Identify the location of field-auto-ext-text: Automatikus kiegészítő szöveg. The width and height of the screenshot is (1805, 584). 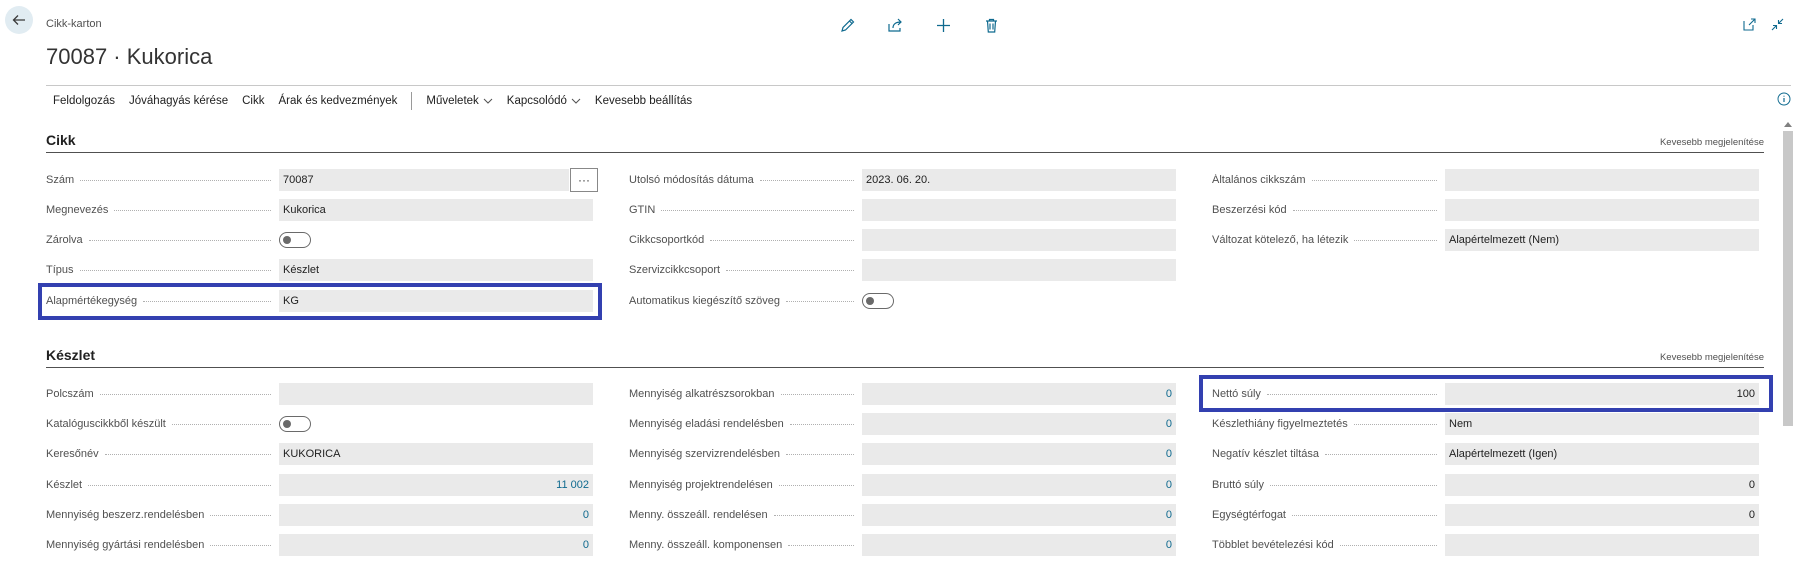
(902, 301).